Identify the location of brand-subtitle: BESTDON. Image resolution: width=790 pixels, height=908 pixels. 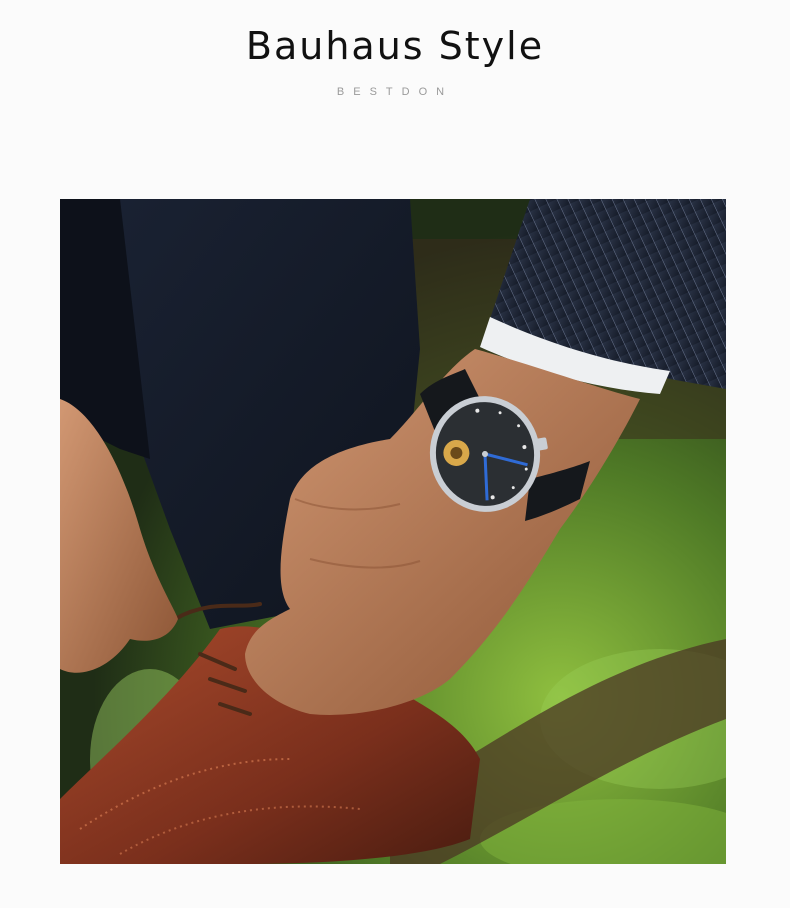
(395, 92).